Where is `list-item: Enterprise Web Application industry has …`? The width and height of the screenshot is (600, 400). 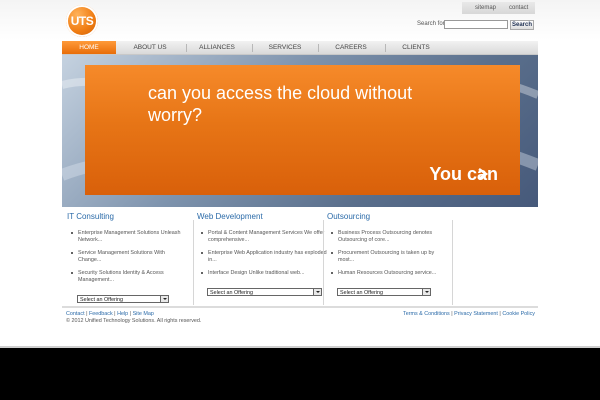
list-item: Enterprise Web Application industry has … is located at coordinates (264, 257).